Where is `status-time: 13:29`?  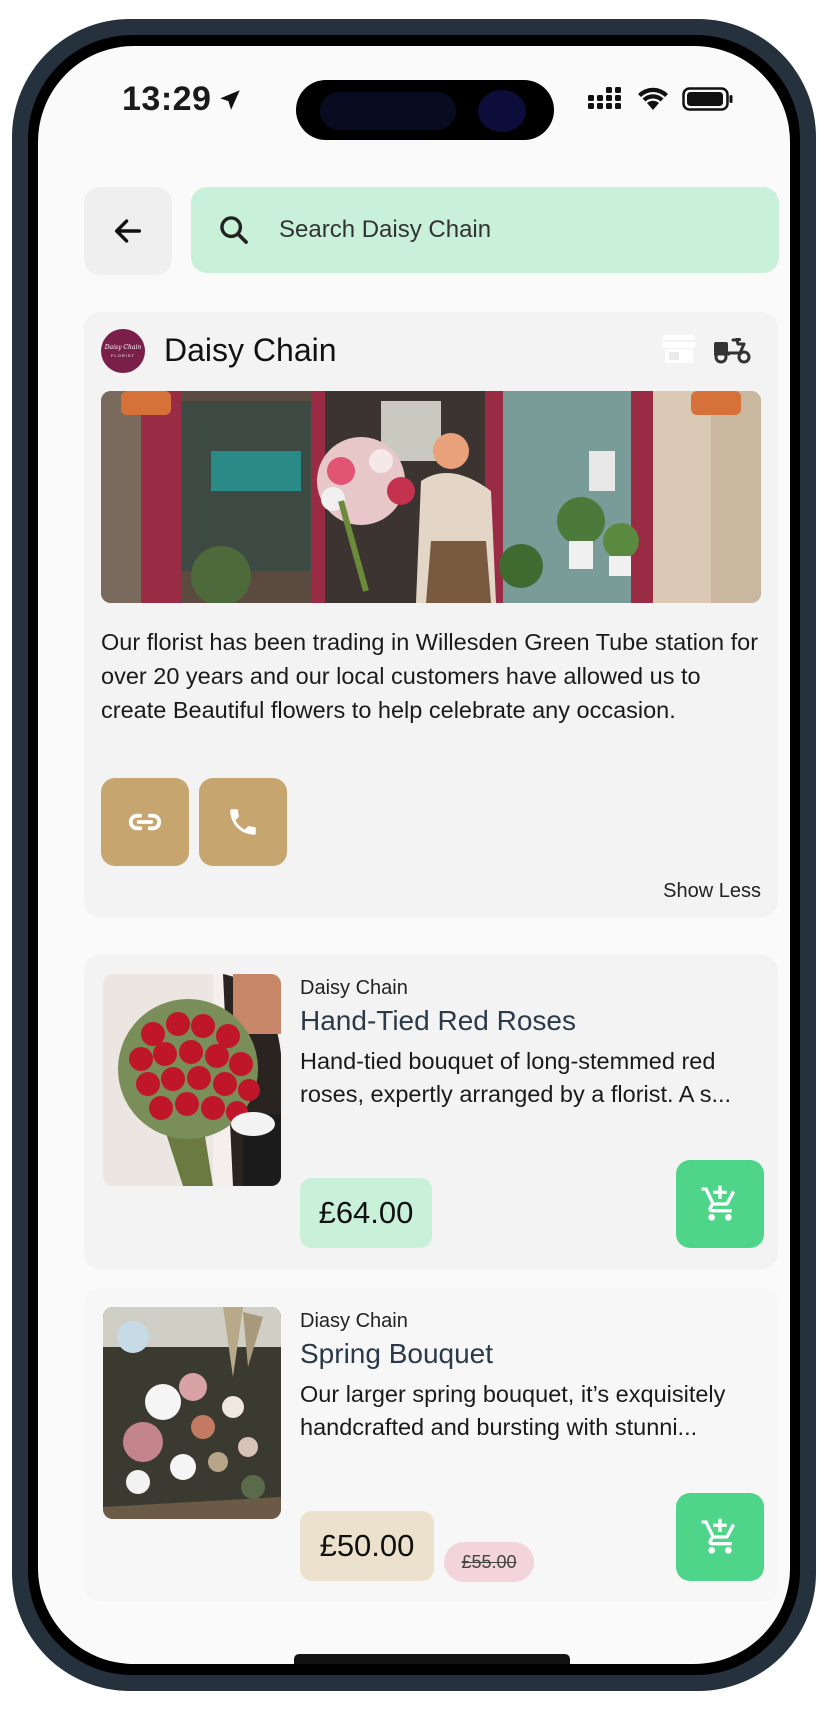
status-time: 13:29 is located at coordinates (182, 99).